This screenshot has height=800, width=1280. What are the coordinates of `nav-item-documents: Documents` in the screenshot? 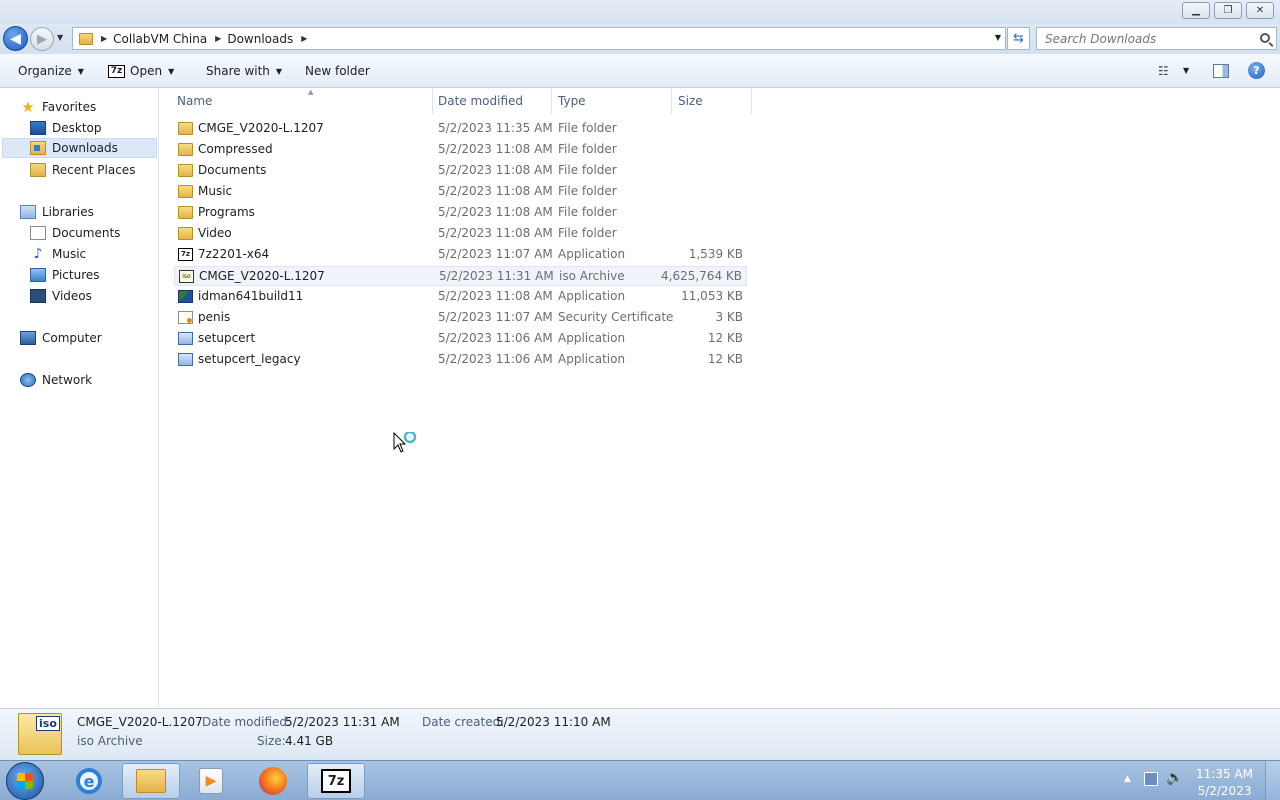 It's located at (75, 233).